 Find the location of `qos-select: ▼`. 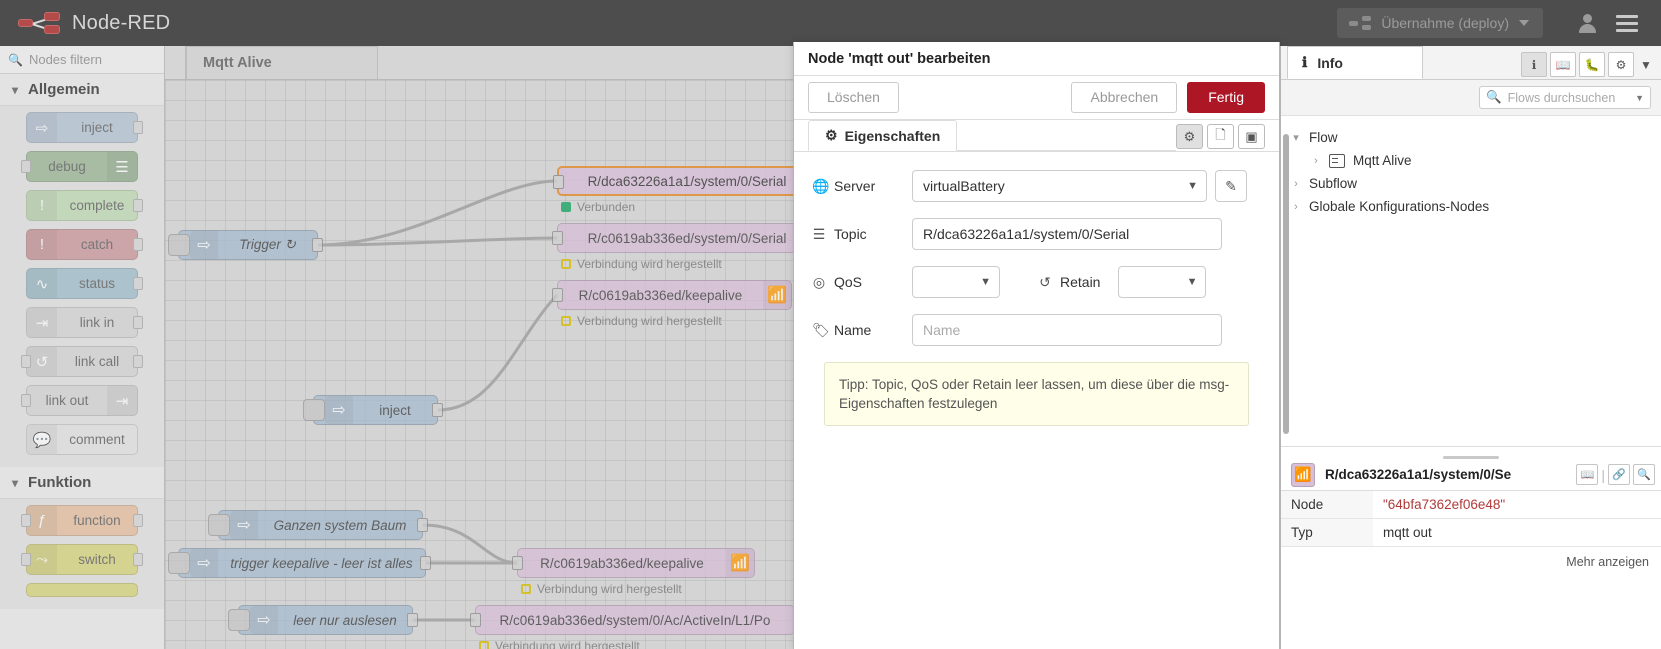

qos-select: ▼ is located at coordinates (956, 282).